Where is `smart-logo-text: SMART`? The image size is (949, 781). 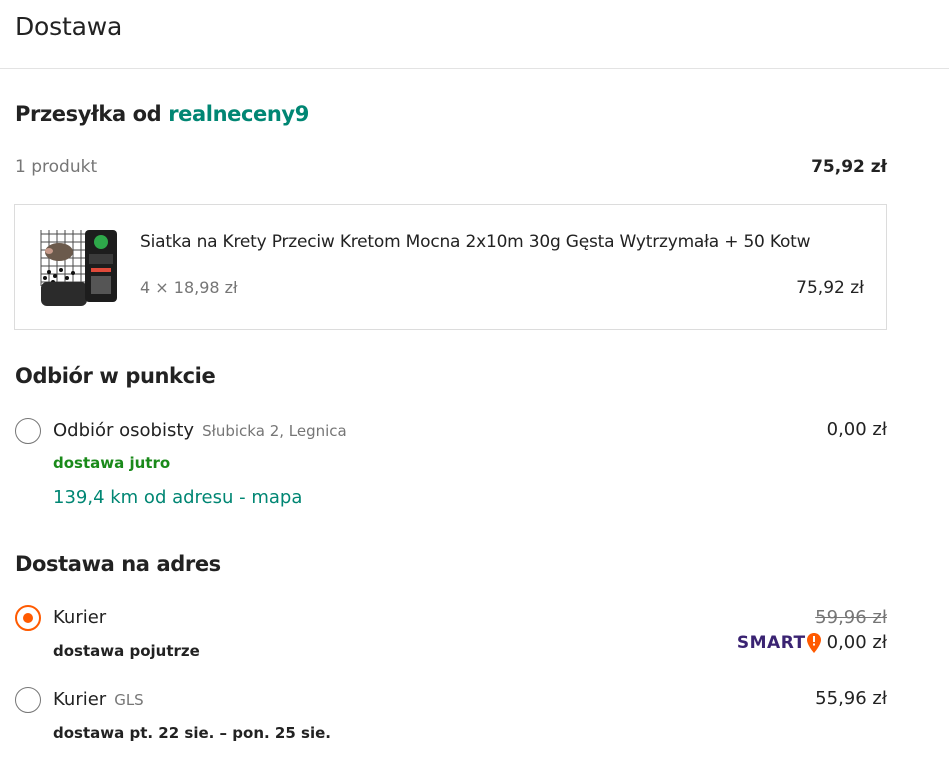
smart-logo-text: SMART is located at coordinates (771, 642).